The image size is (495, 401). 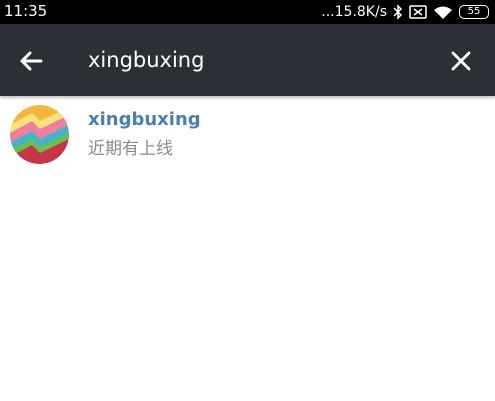 What do you see at coordinates (398, 12) in the screenshot?
I see `bluetooth-icon` at bounding box center [398, 12].